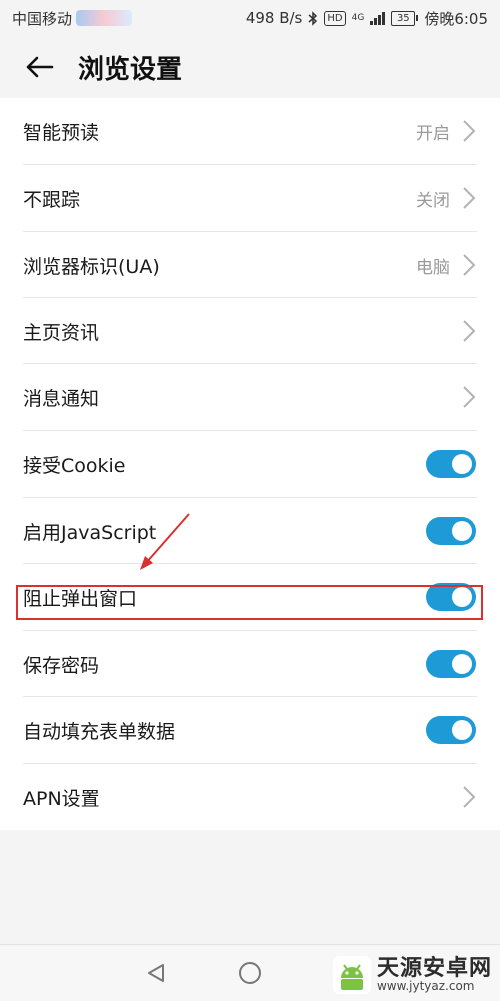 Image resolution: width=500 pixels, height=1001 pixels. What do you see at coordinates (274, 18) in the screenshot?
I see `net-speed: 498 B/s` at bounding box center [274, 18].